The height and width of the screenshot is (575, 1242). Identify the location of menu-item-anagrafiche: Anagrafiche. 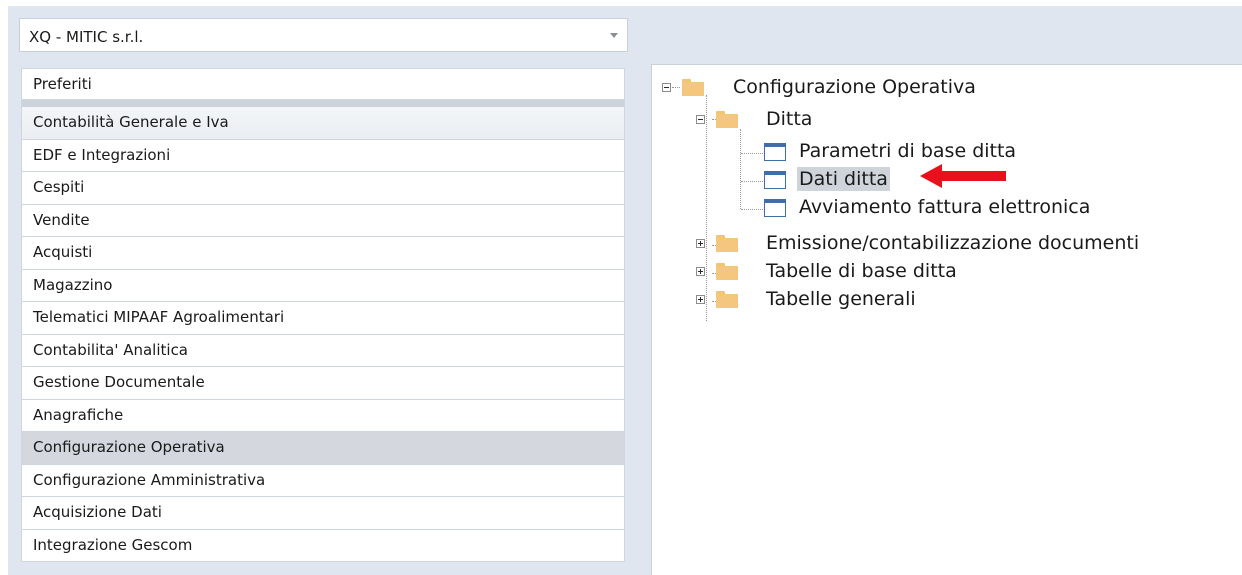
(323, 415).